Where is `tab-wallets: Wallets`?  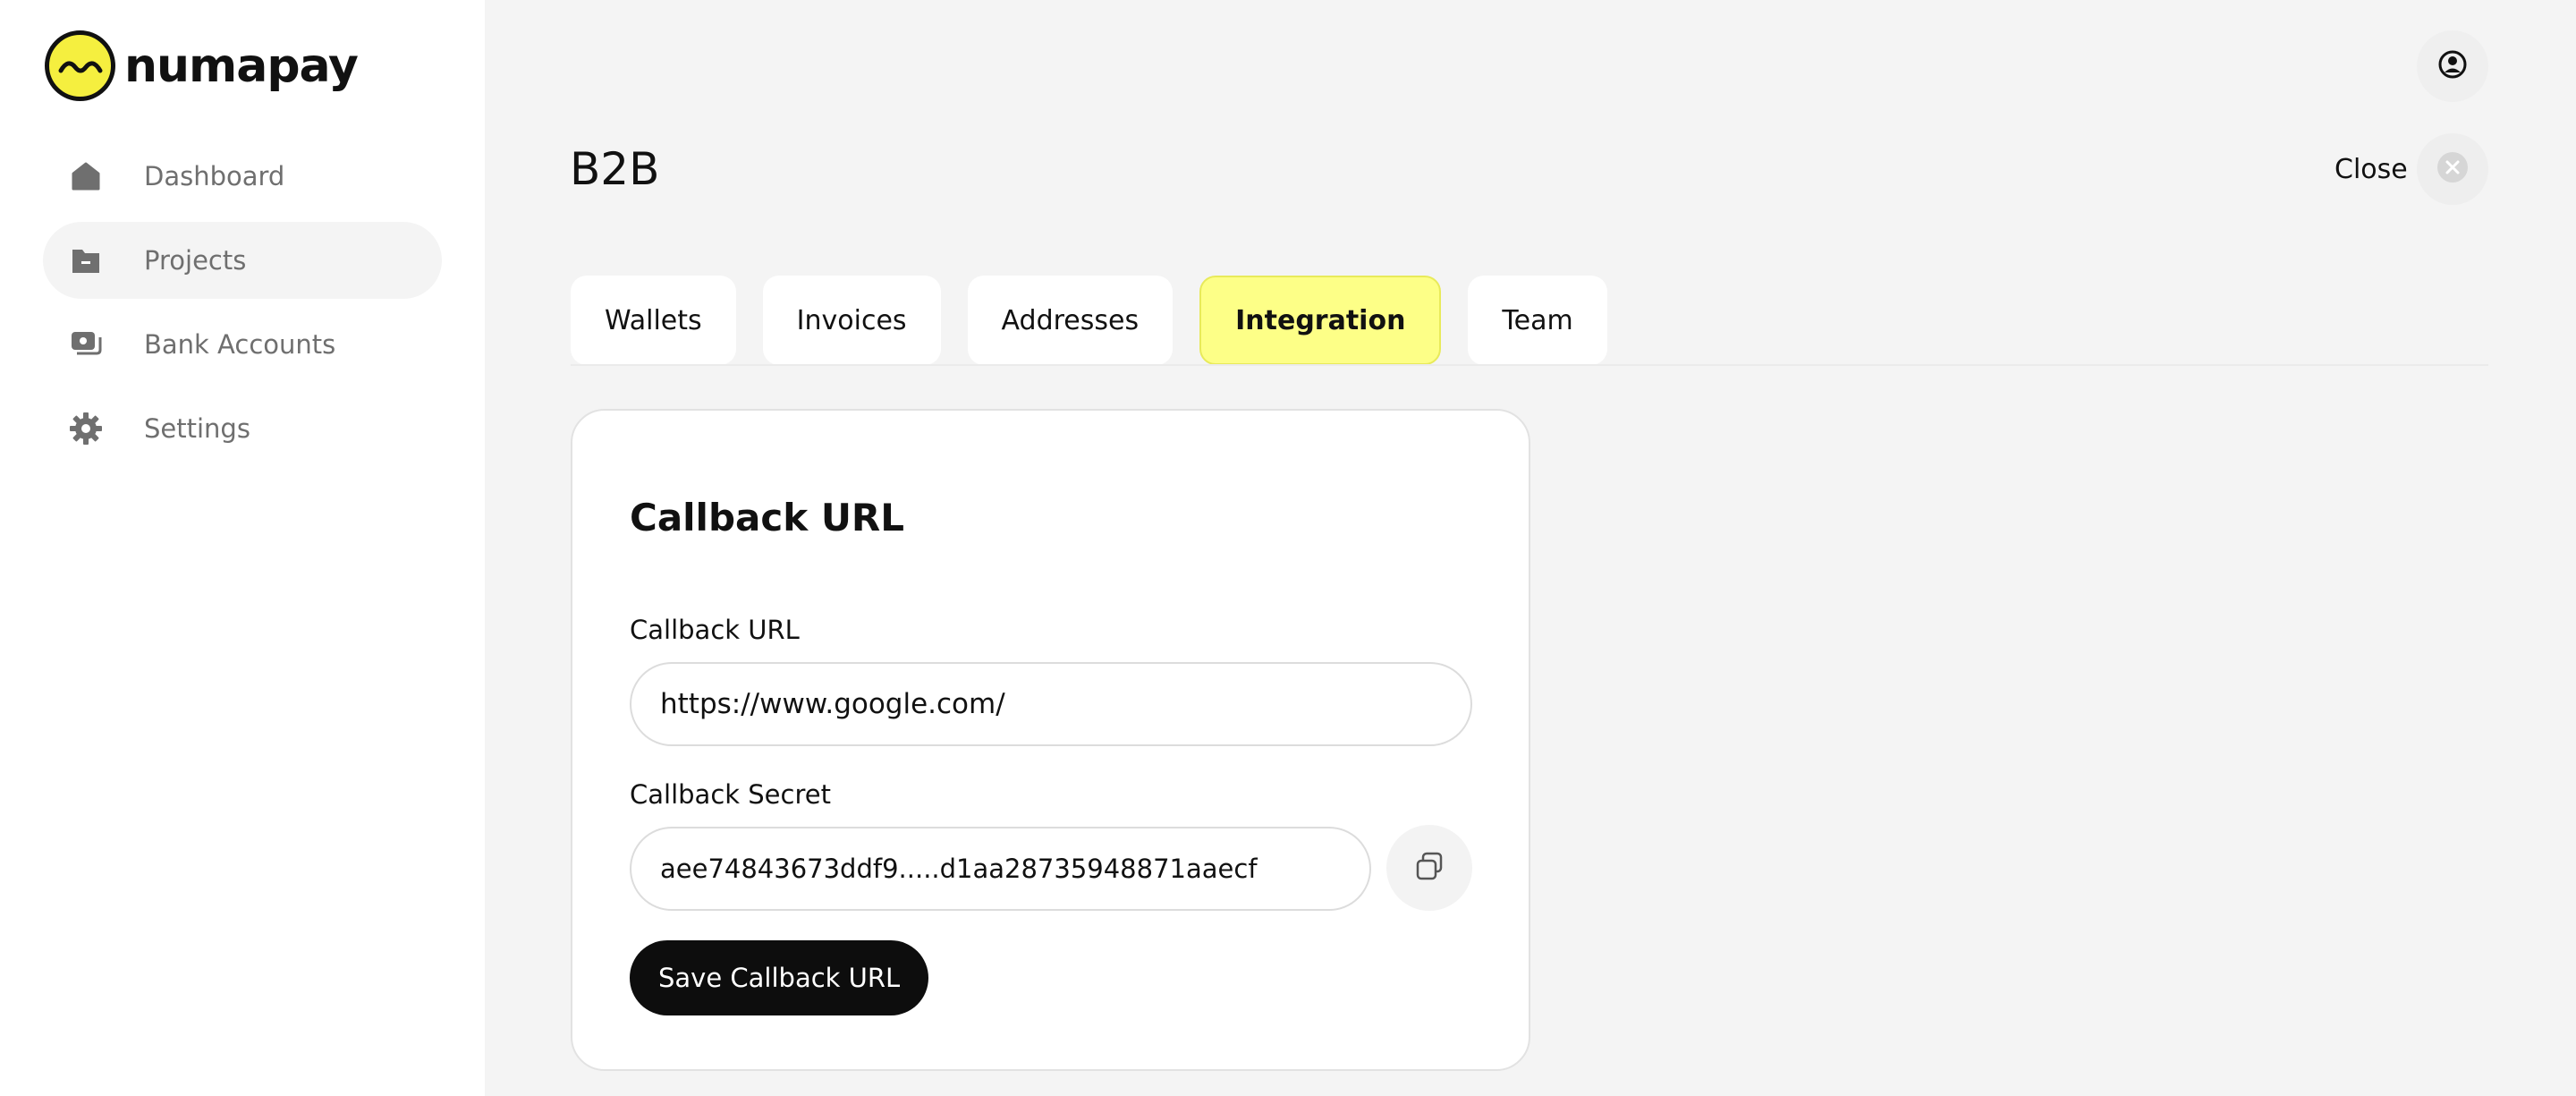 tab-wallets: Wallets is located at coordinates (653, 320).